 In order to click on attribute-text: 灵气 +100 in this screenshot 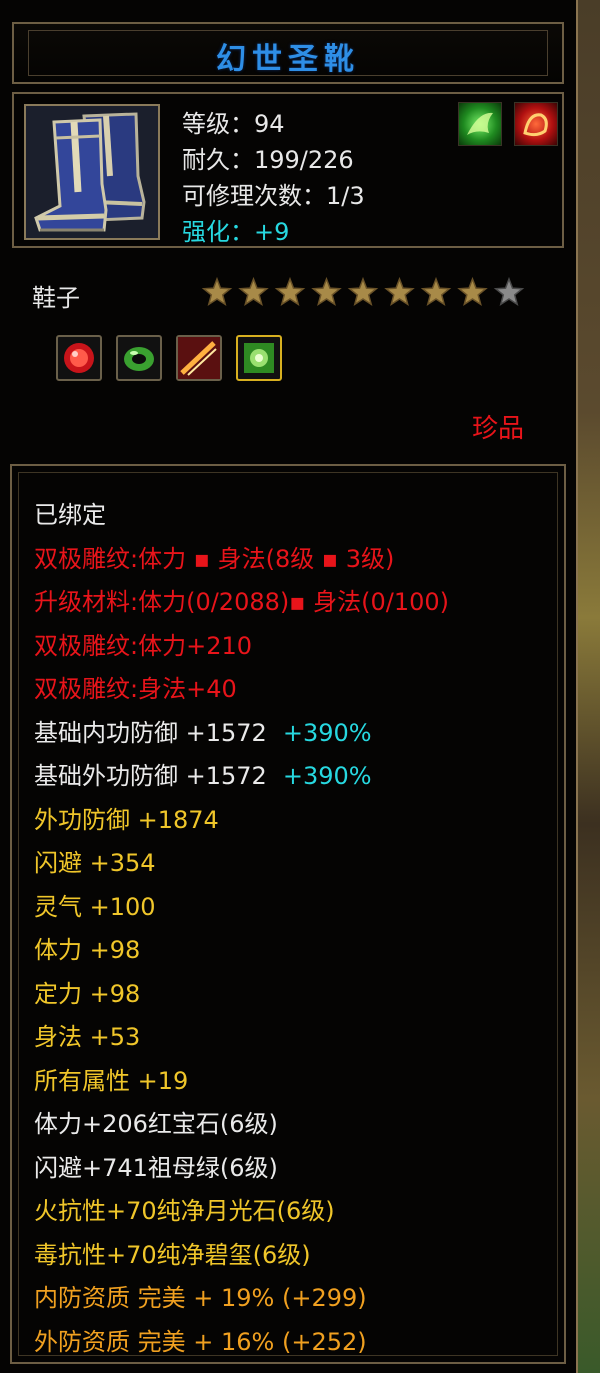, I will do `click(95, 906)`.